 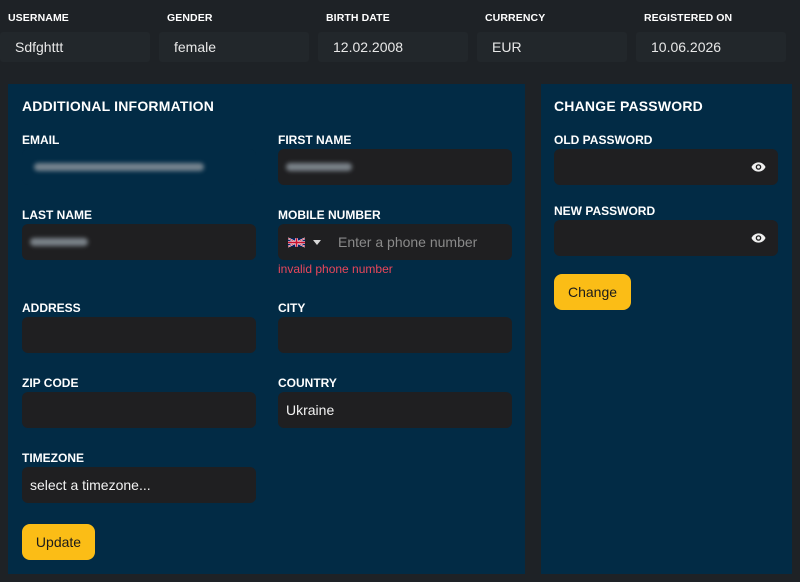 I want to click on first-name-value-obscured, so click(x=319, y=167).